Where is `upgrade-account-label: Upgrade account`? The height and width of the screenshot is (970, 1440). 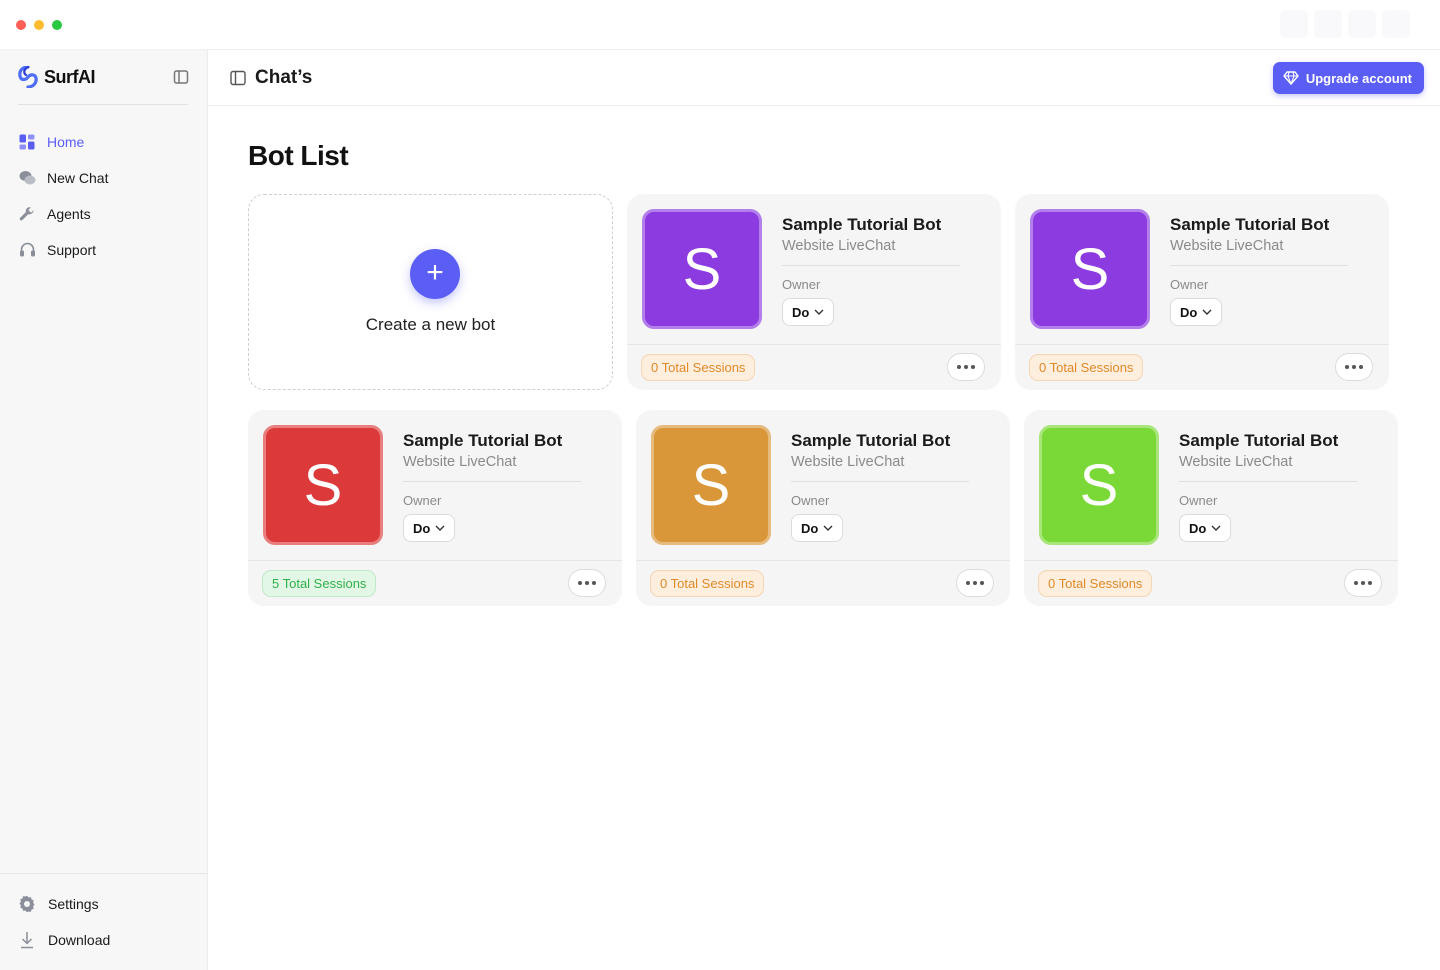 upgrade-account-label: Upgrade account is located at coordinates (1358, 78).